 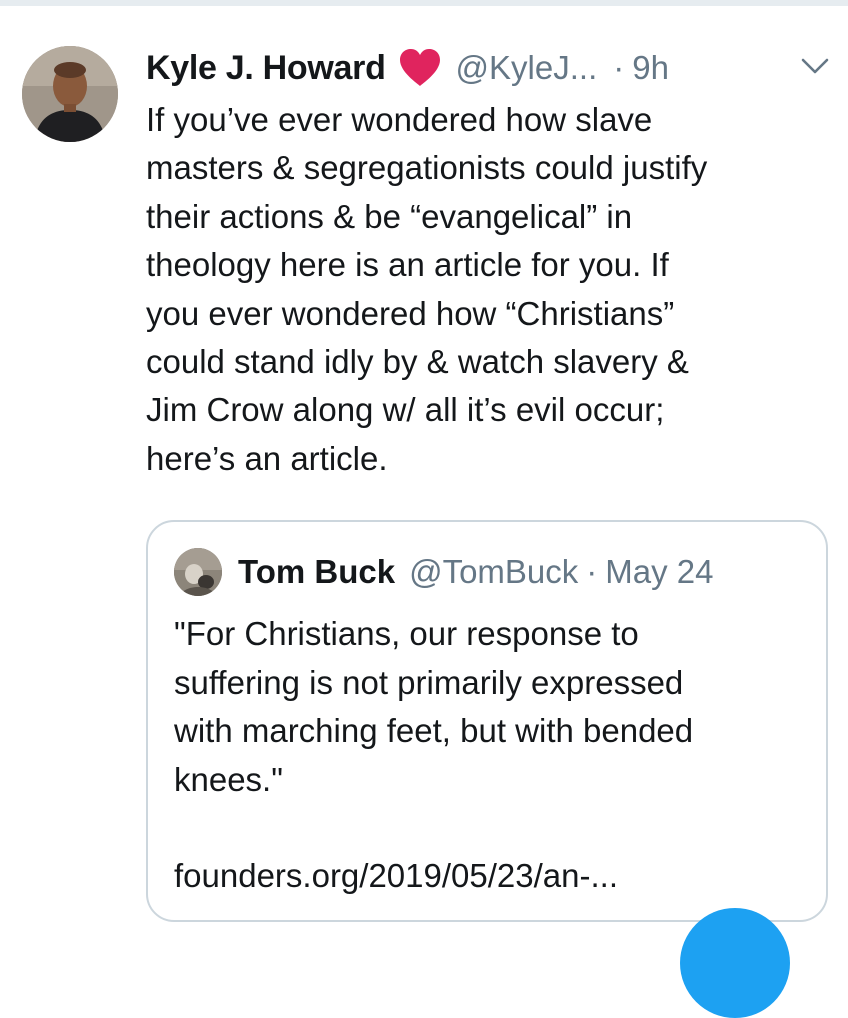 I want to click on avatar-photo-icon, so click(x=70, y=94).